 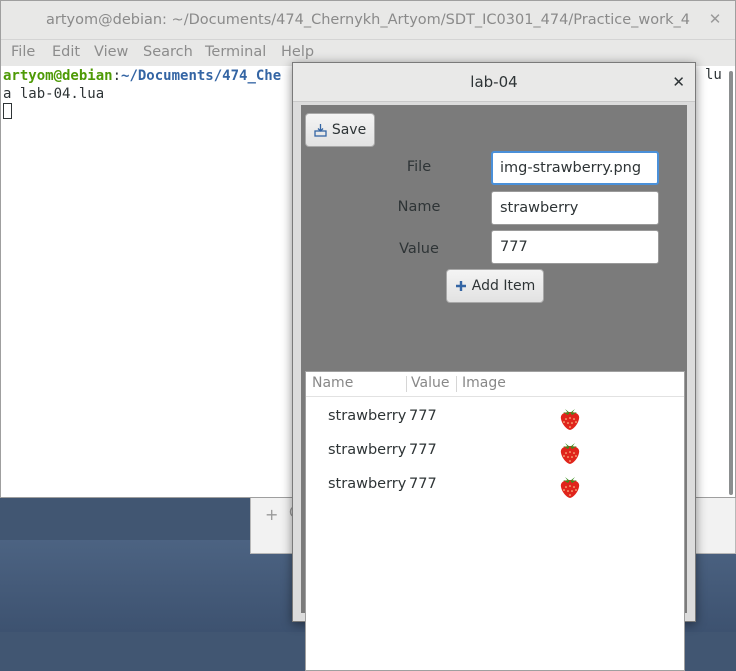 I want to click on lab04-title: lab-04, so click(x=494, y=82).